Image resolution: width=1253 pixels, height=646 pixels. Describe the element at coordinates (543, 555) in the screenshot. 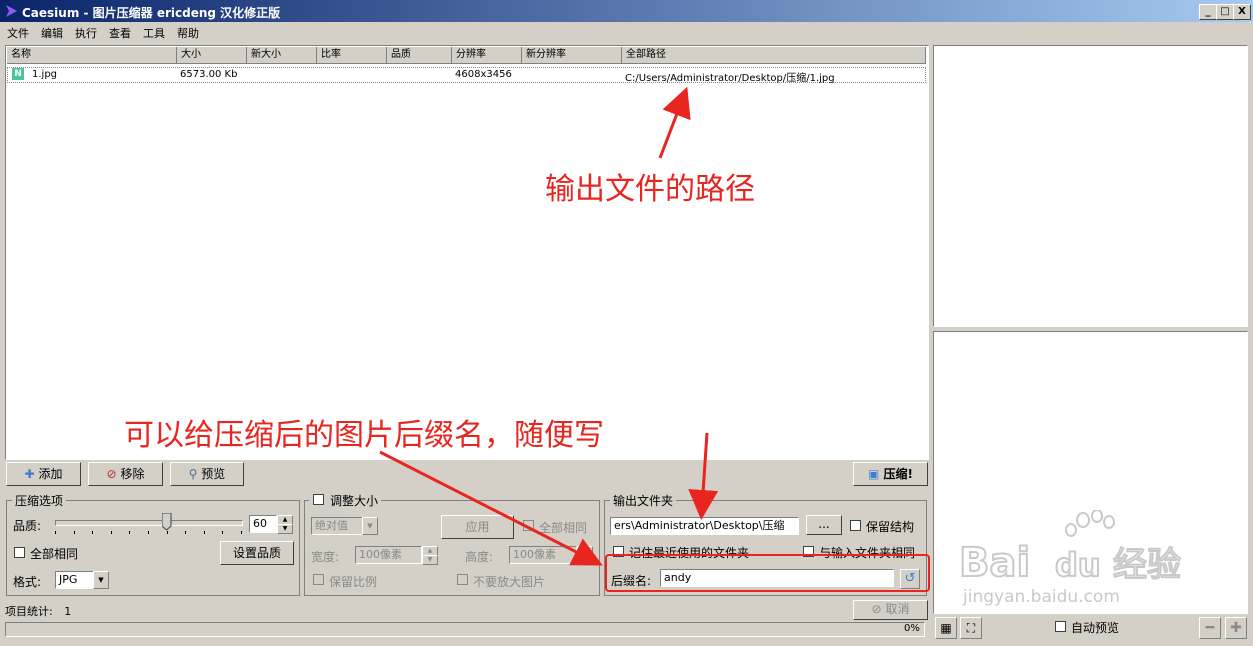

I see `height-field: 100像素` at that location.